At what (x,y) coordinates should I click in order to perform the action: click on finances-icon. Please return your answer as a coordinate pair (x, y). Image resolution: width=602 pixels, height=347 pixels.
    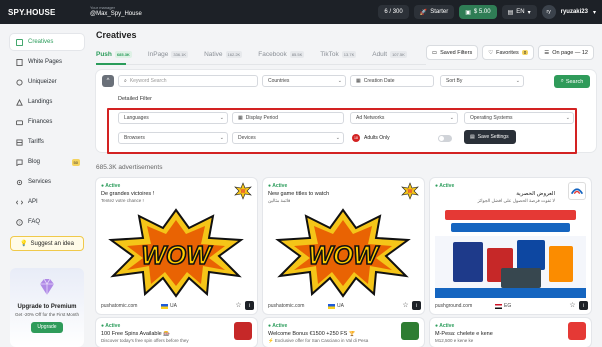
    Looking at the image, I should click on (19, 122).